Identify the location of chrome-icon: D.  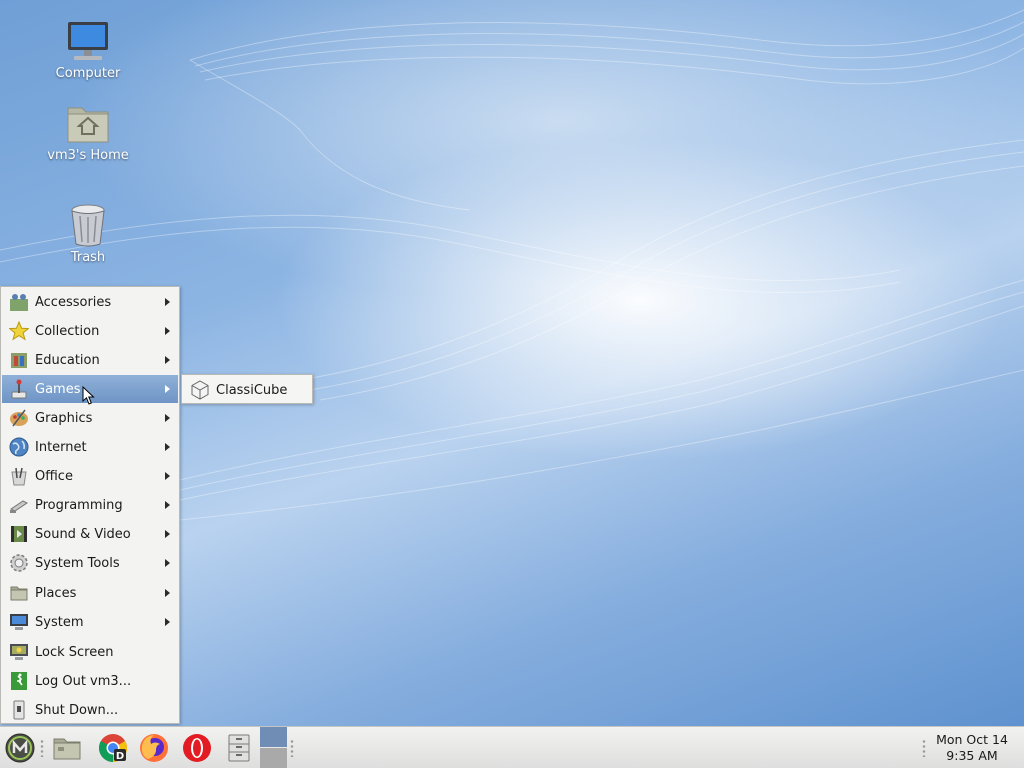
(113, 748).